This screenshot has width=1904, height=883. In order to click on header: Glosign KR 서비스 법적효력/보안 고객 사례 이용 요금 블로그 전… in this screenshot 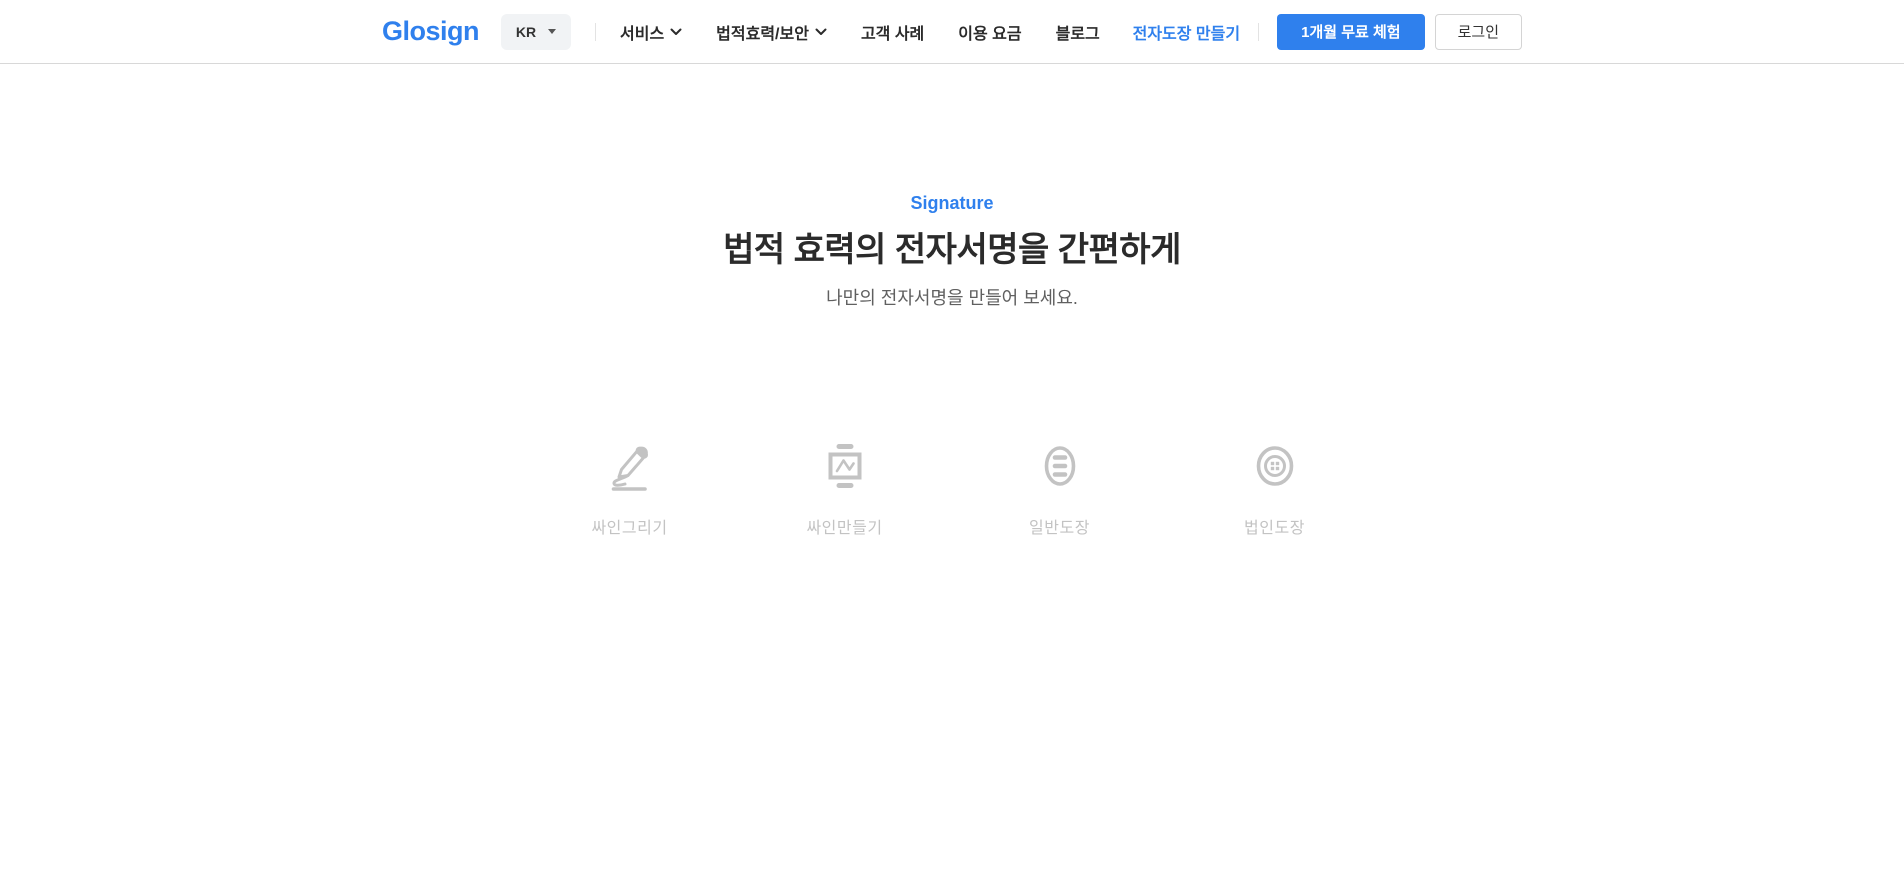, I will do `click(952, 32)`.